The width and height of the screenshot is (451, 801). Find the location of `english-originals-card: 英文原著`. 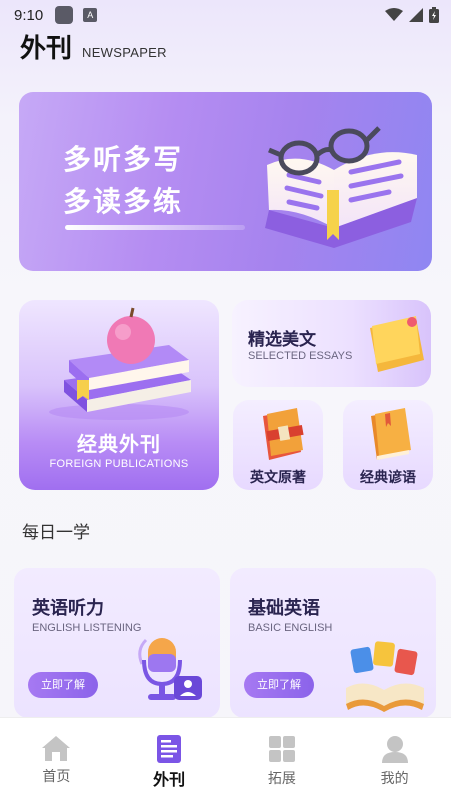

english-originals-card: 英文原著 is located at coordinates (278, 445).